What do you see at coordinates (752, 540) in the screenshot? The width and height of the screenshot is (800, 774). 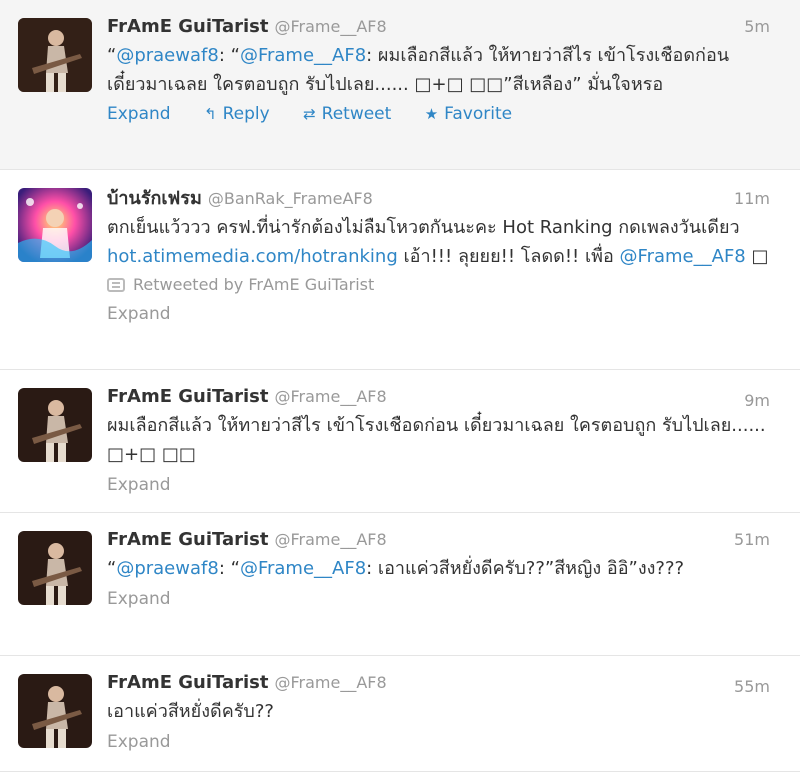 I see `tweet-timestamp: 51m` at bounding box center [752, 540].